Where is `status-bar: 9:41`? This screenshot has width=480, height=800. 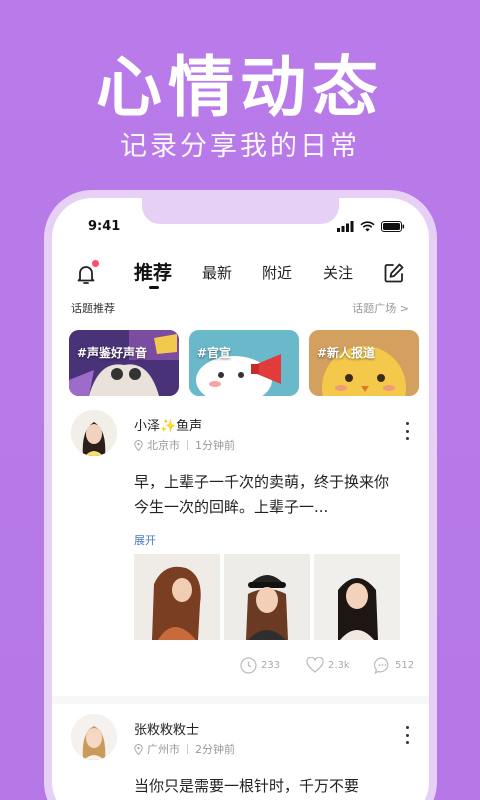
status-bar: 9:41 is located at coordinates (240, 229).